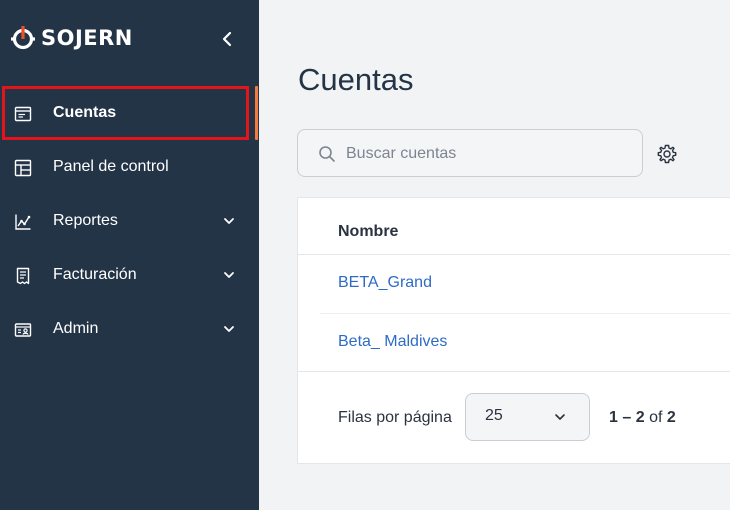 The image size is (730, 510). I want to click on sidebar-item-label: Admin, so click(76, 328).